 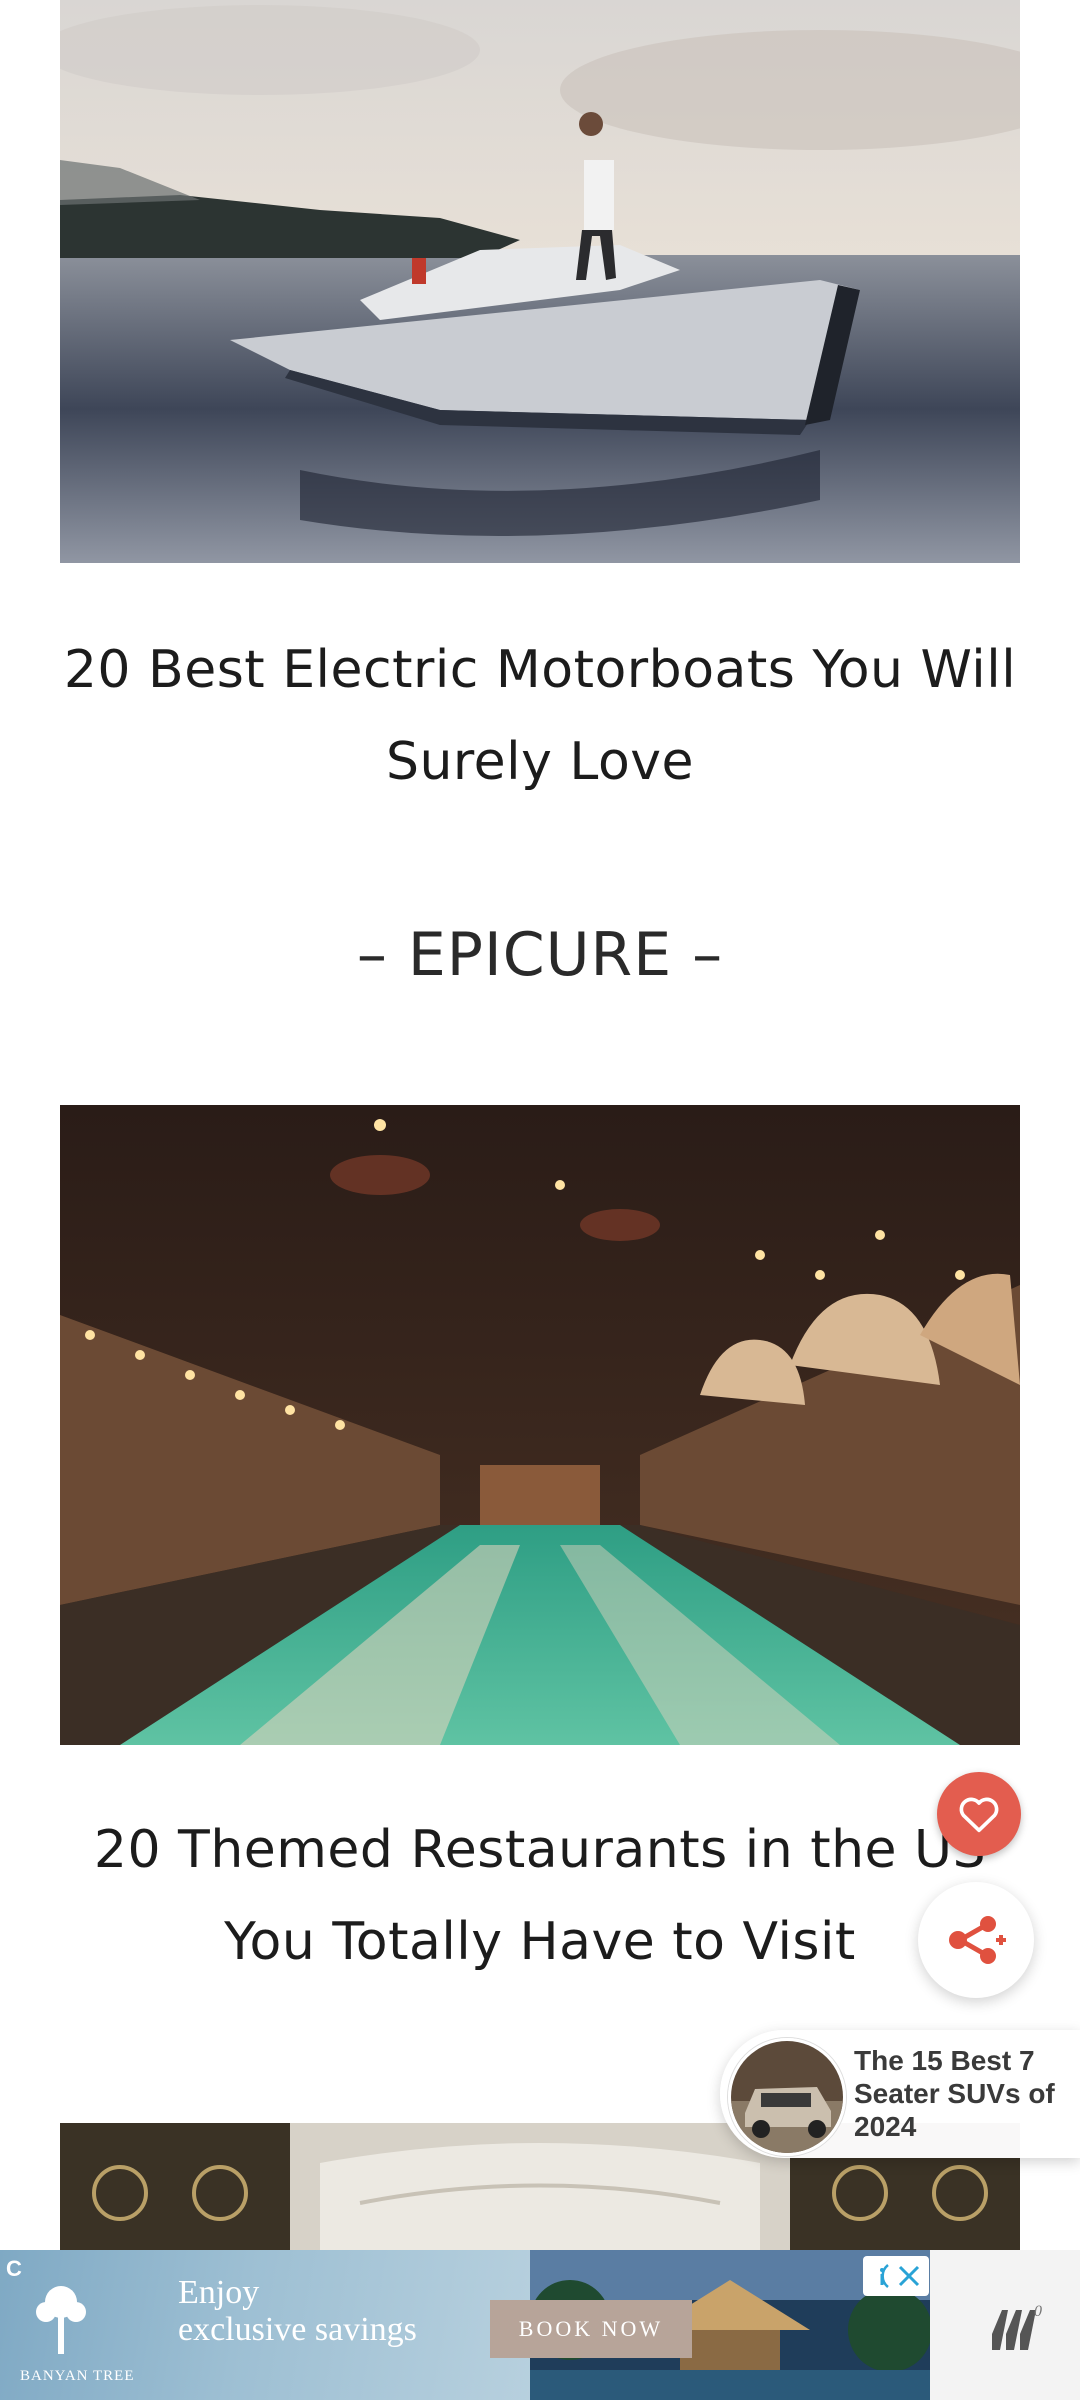 I want to click on share-icon, so click(x=977, y=1940).